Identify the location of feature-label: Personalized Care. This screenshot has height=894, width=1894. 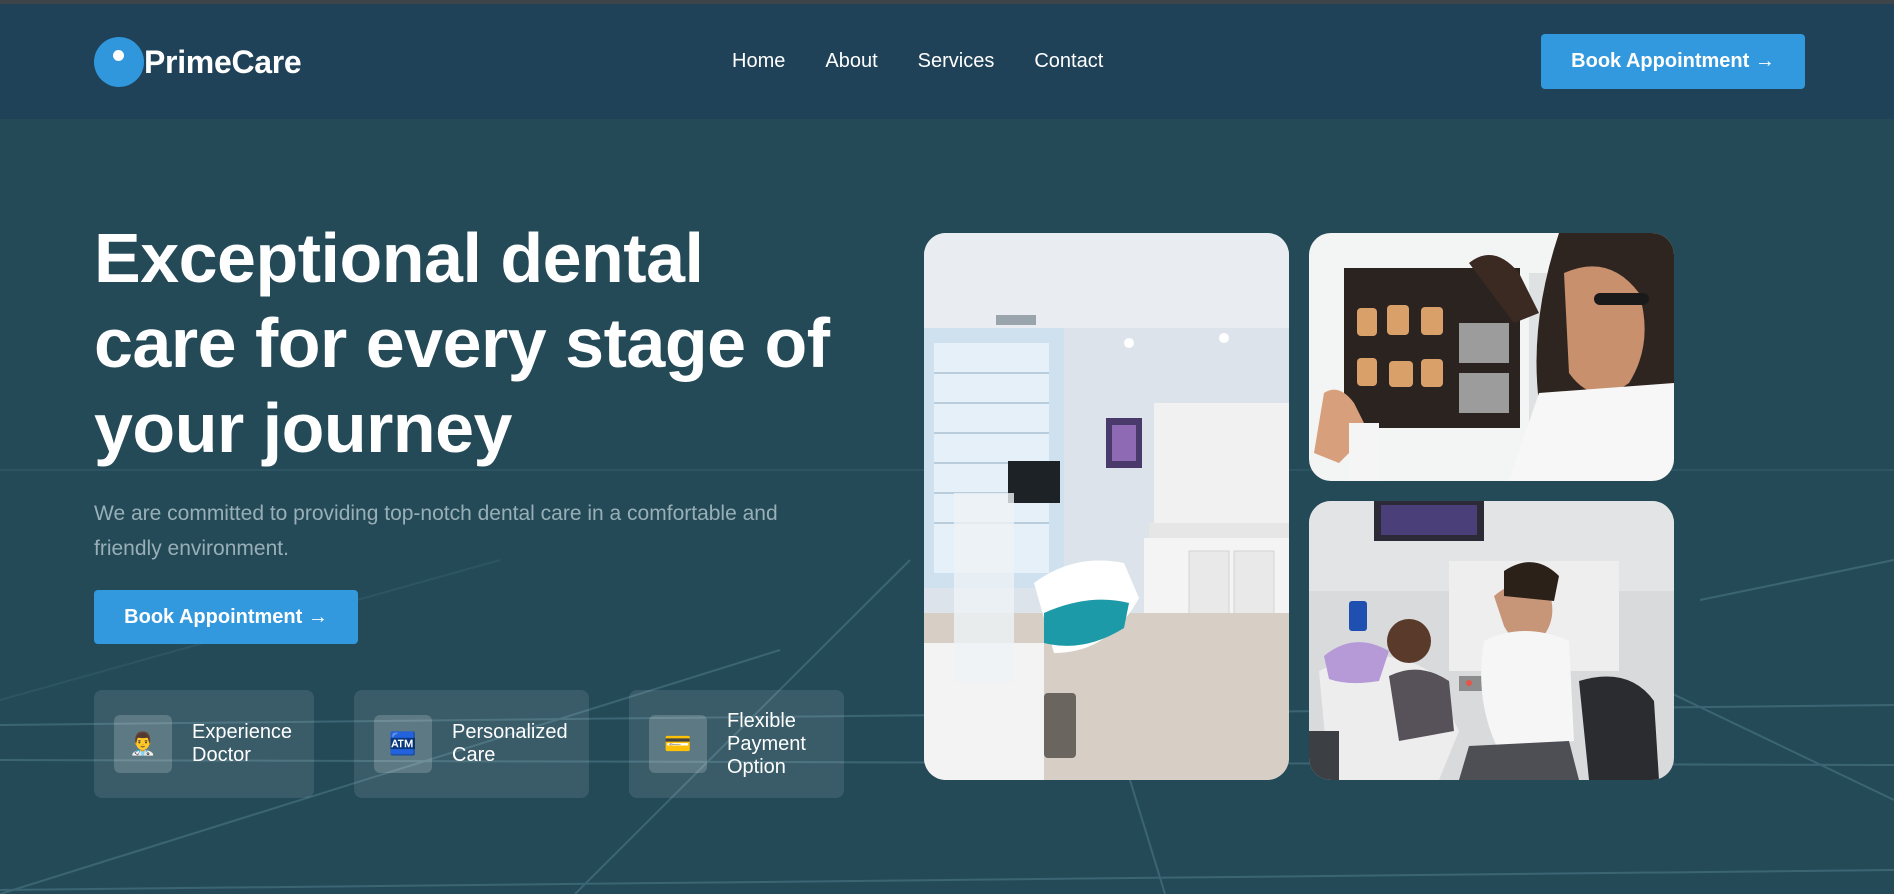
(510, 744).